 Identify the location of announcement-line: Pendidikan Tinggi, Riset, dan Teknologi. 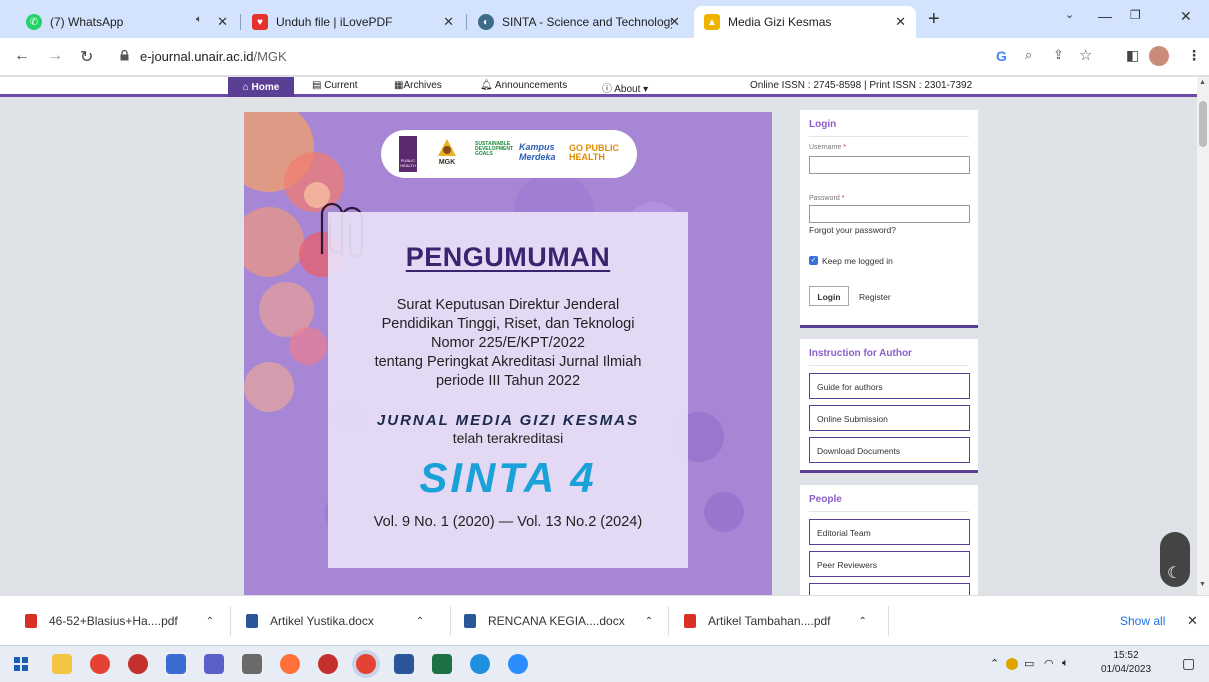
(508, 324).